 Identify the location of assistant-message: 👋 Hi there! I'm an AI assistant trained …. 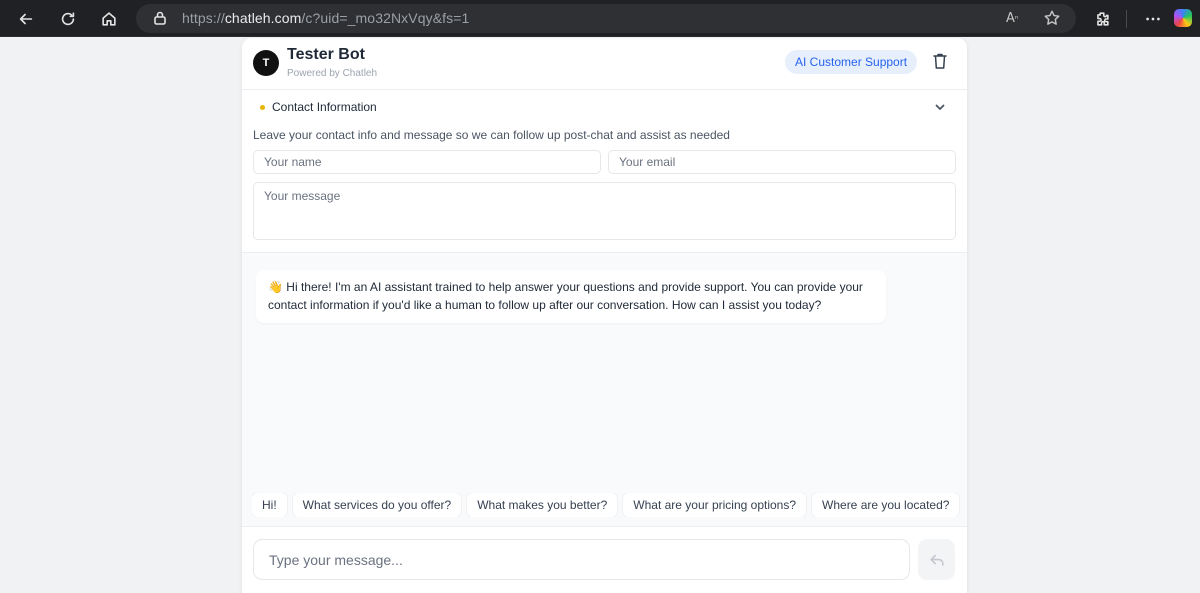
(571, 296).